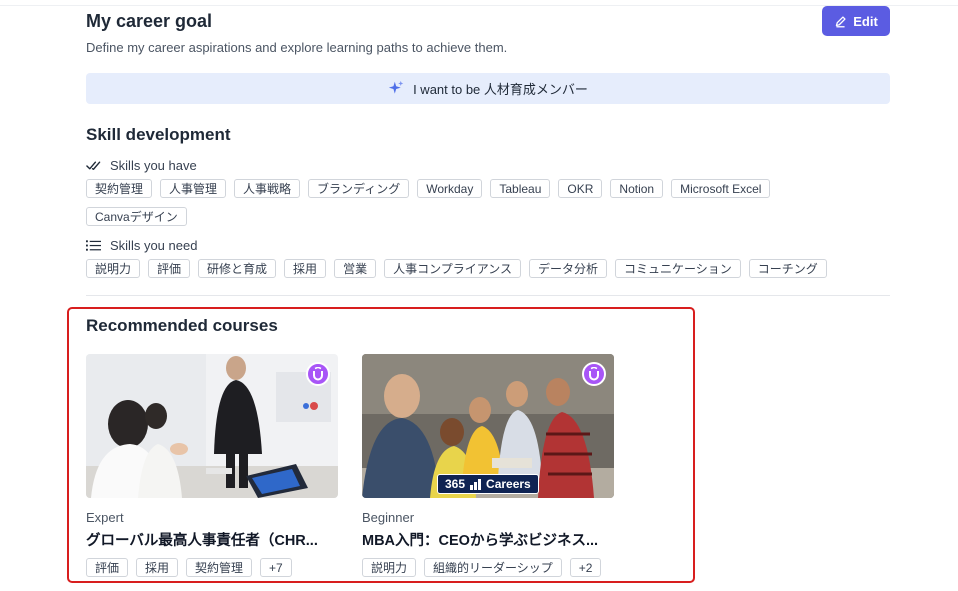  What do you see at coordinates (787, 268) in the screenshot?
I see `skill-tag: コーチング` at bounding box center [787, 268].